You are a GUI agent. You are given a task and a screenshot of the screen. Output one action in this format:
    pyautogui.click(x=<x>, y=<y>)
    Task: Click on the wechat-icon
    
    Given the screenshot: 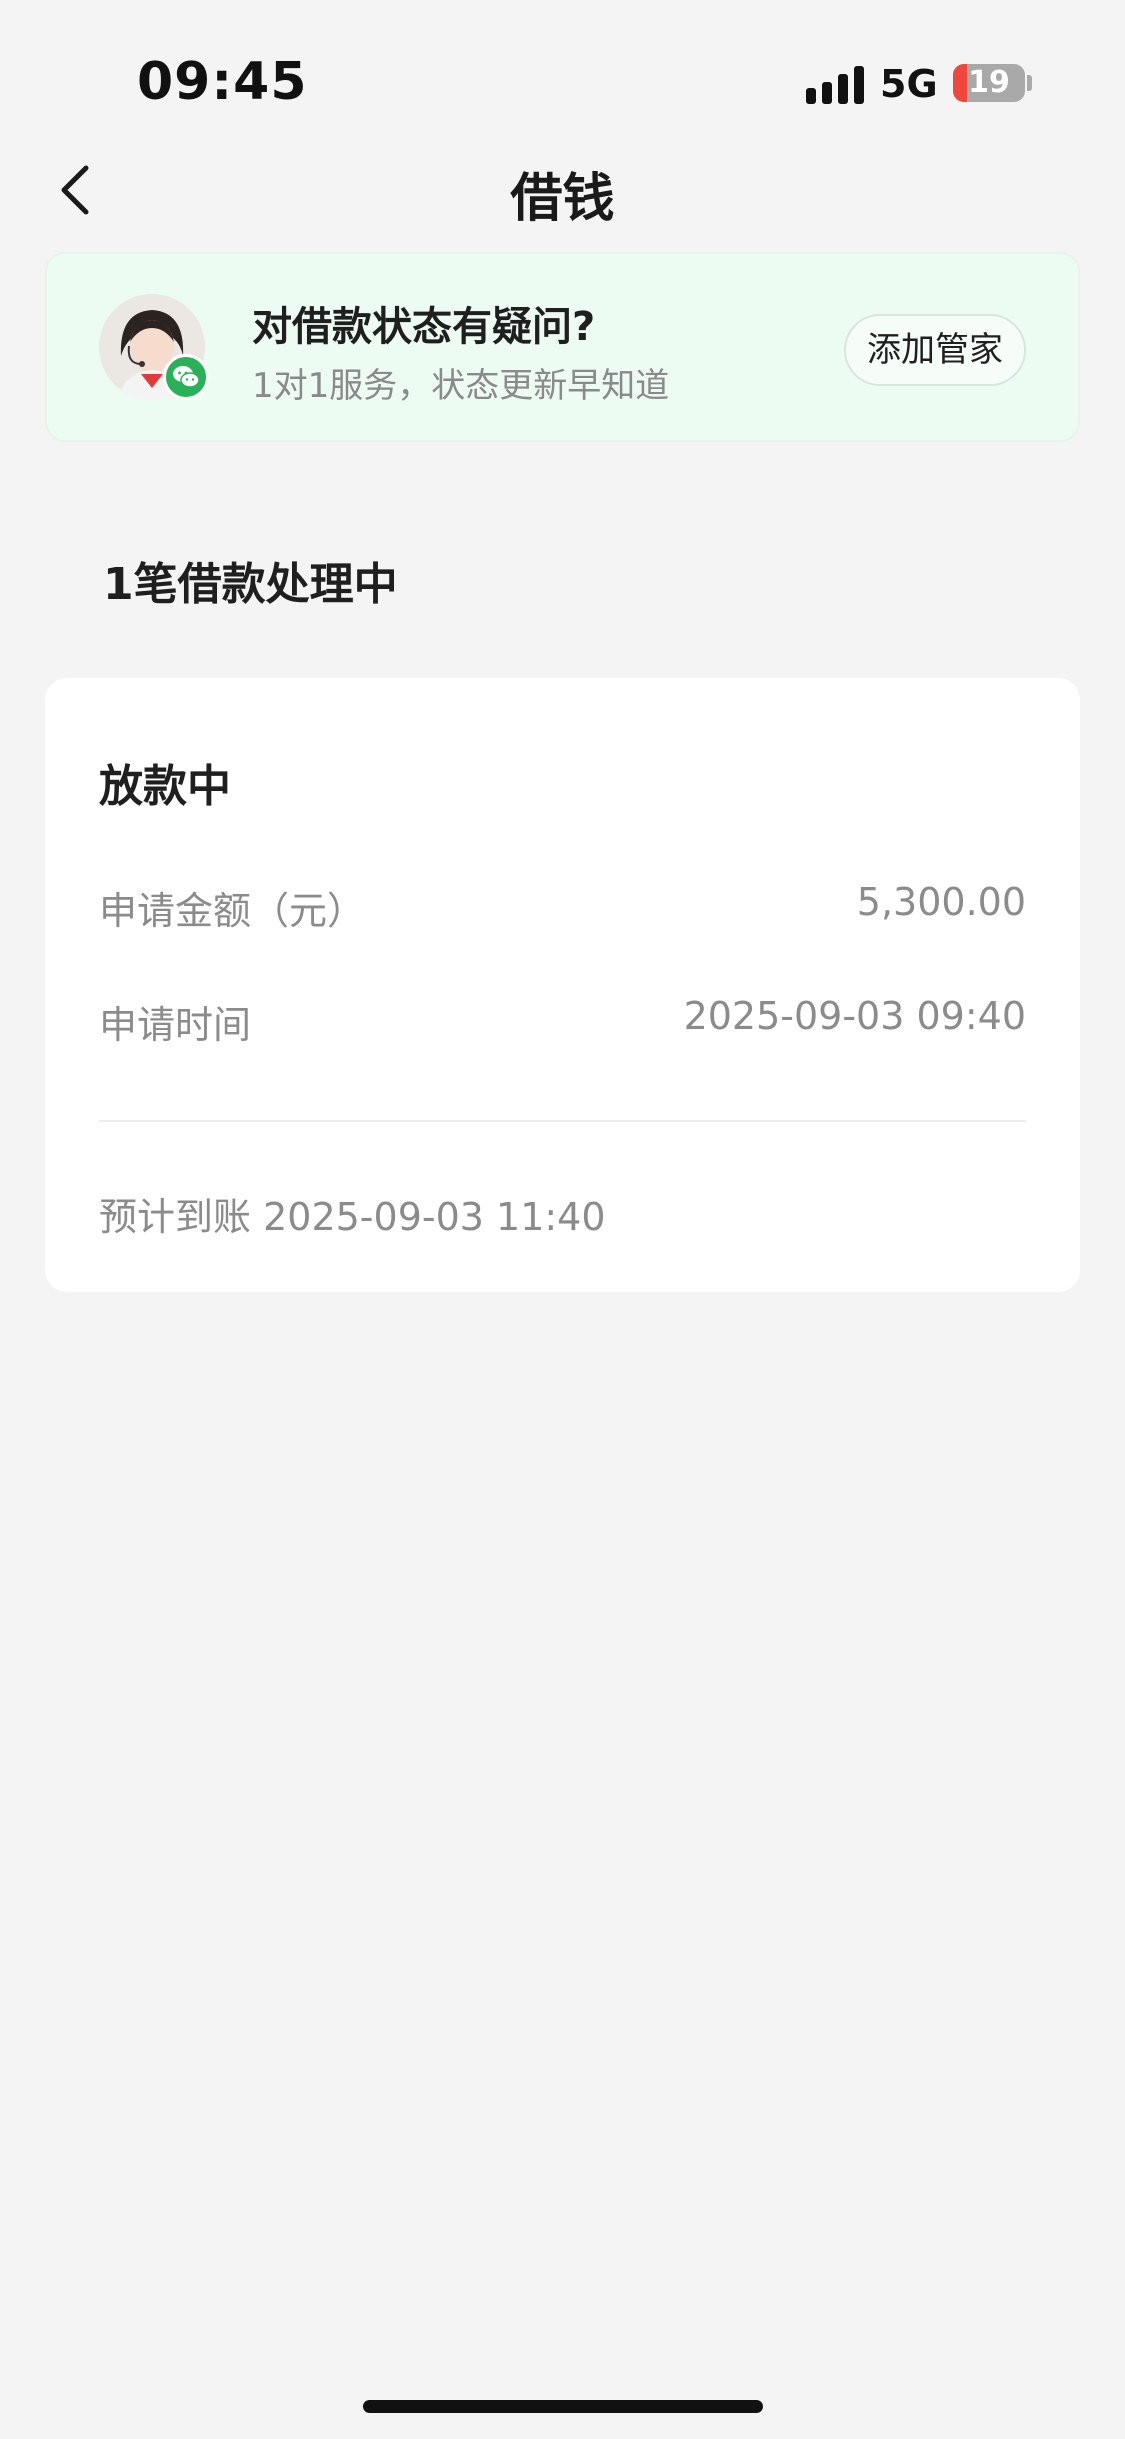 What is the action you would take?
    pyautogui.click(x=186, y=377)
    